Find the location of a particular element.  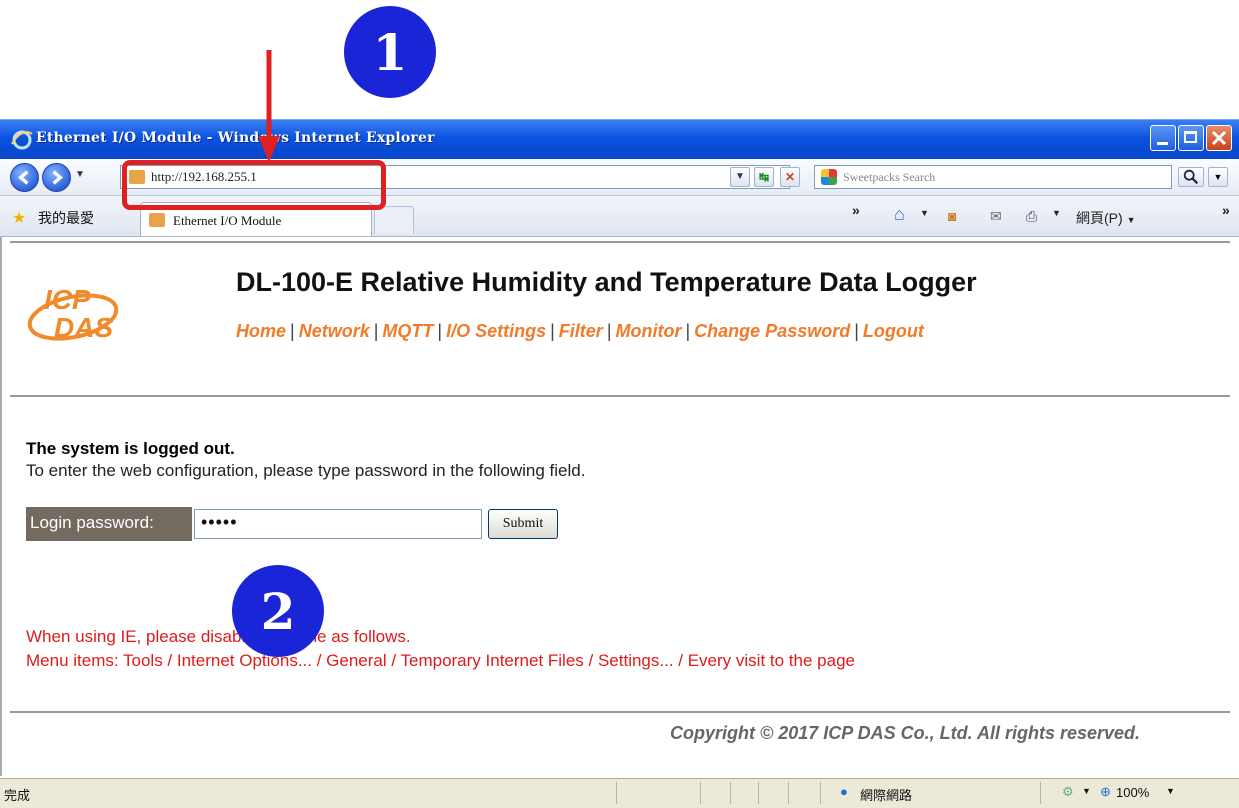

minimize-button is located at coordinates (1163, 138).